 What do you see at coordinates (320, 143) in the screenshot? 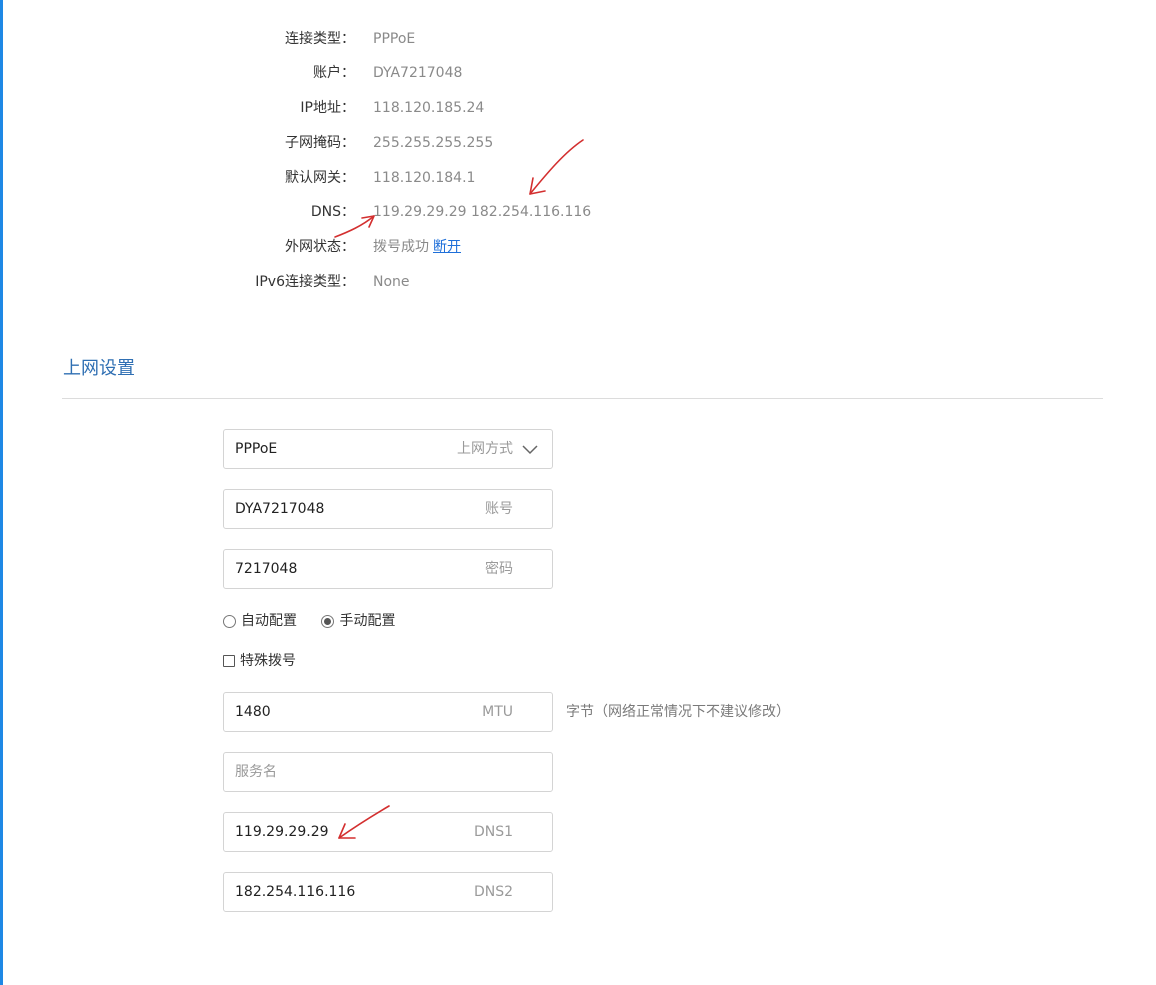
I see `info-label: 子网掩码：` at bounding box center [320, 143].